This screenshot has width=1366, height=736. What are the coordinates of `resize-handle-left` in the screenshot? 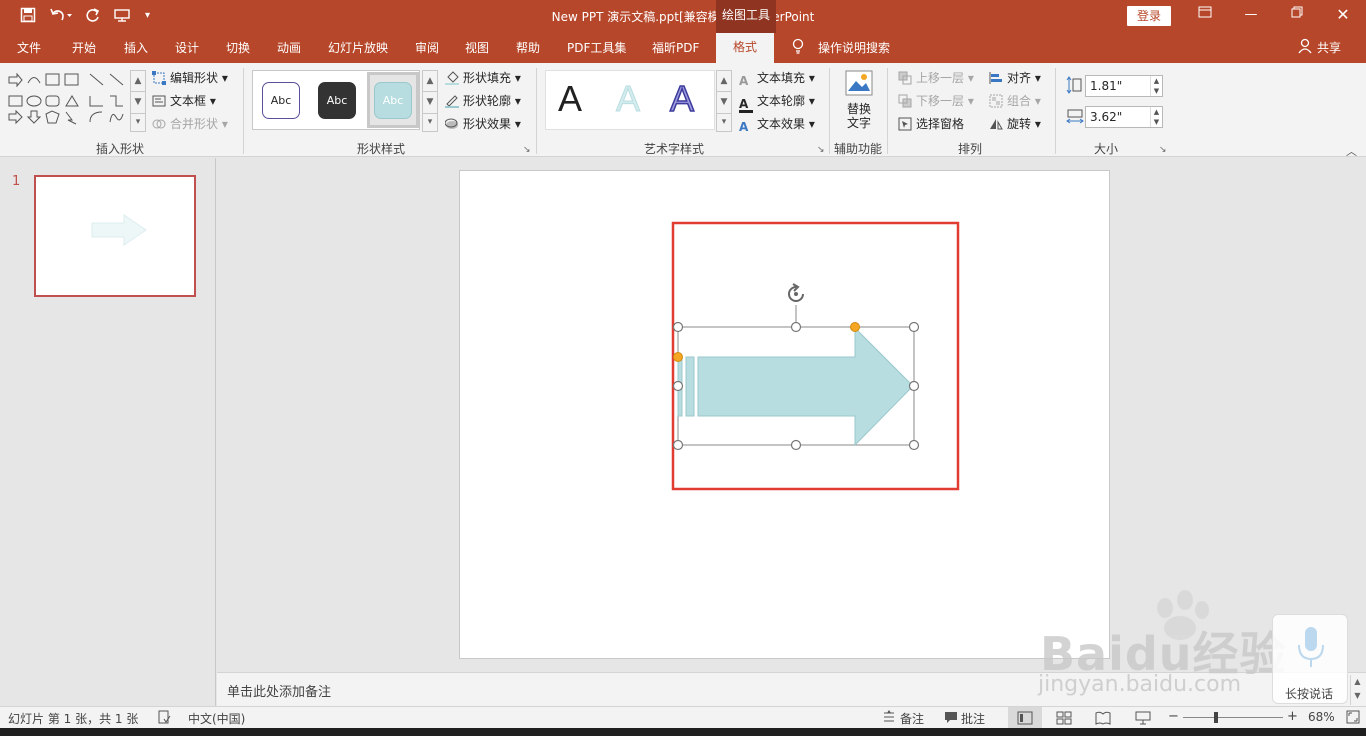 It's located at (678, 386).